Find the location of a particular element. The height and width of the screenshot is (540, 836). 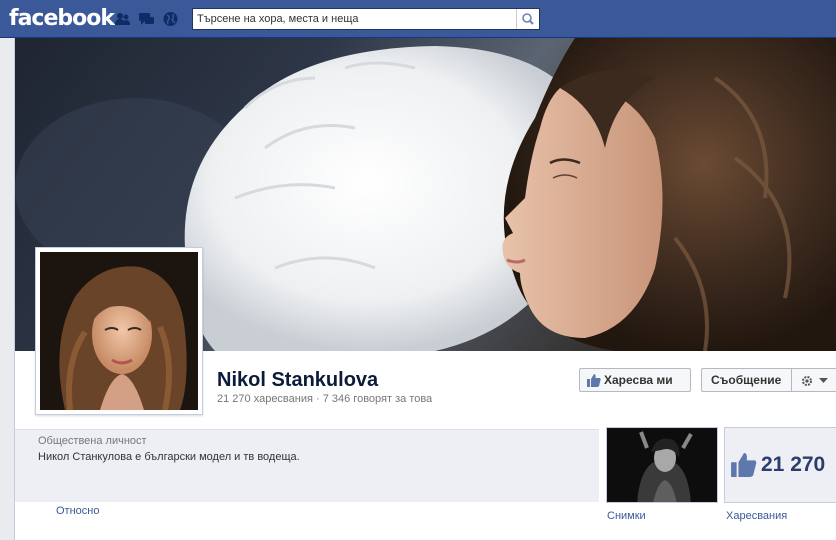

profile-picture is located at coordinates (119, 331).